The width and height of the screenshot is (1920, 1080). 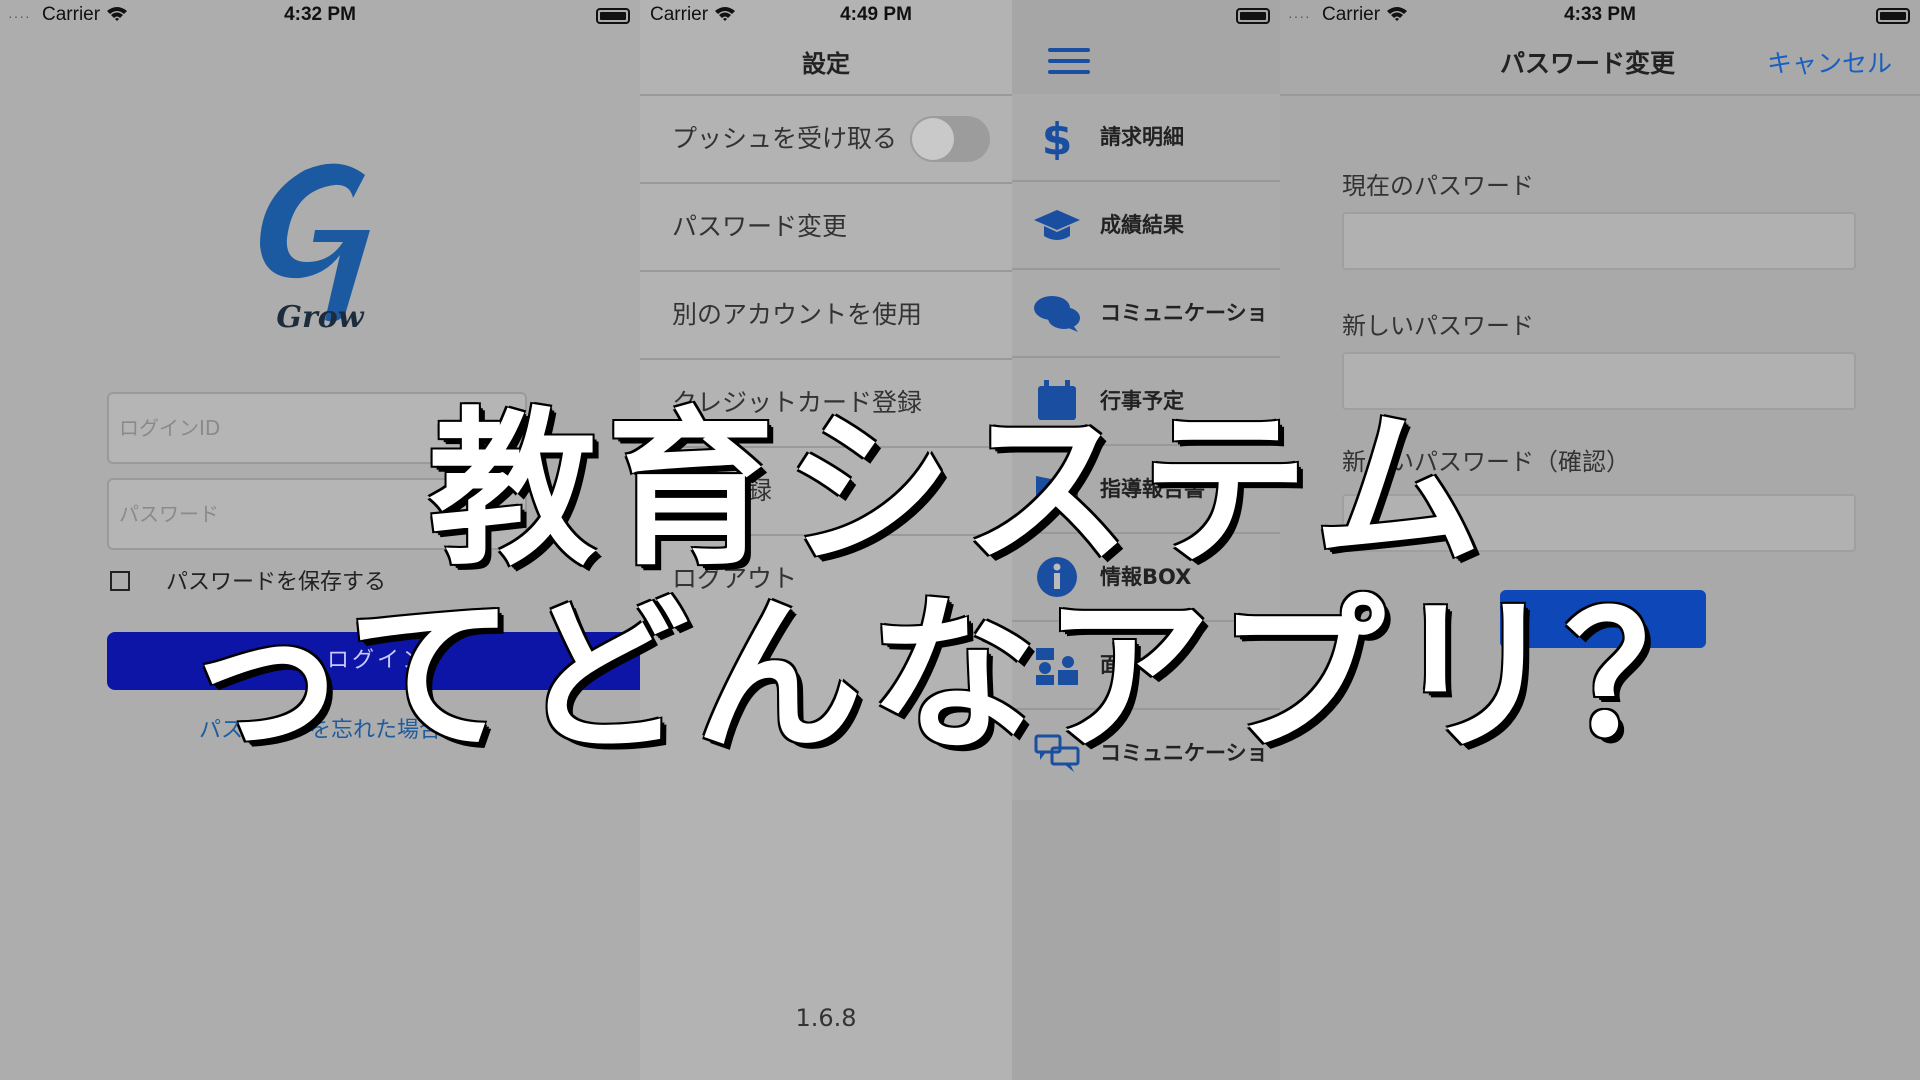 I want to click on status-bar: ···· Carrier 4:32 PM, so click(x=320, y=15).